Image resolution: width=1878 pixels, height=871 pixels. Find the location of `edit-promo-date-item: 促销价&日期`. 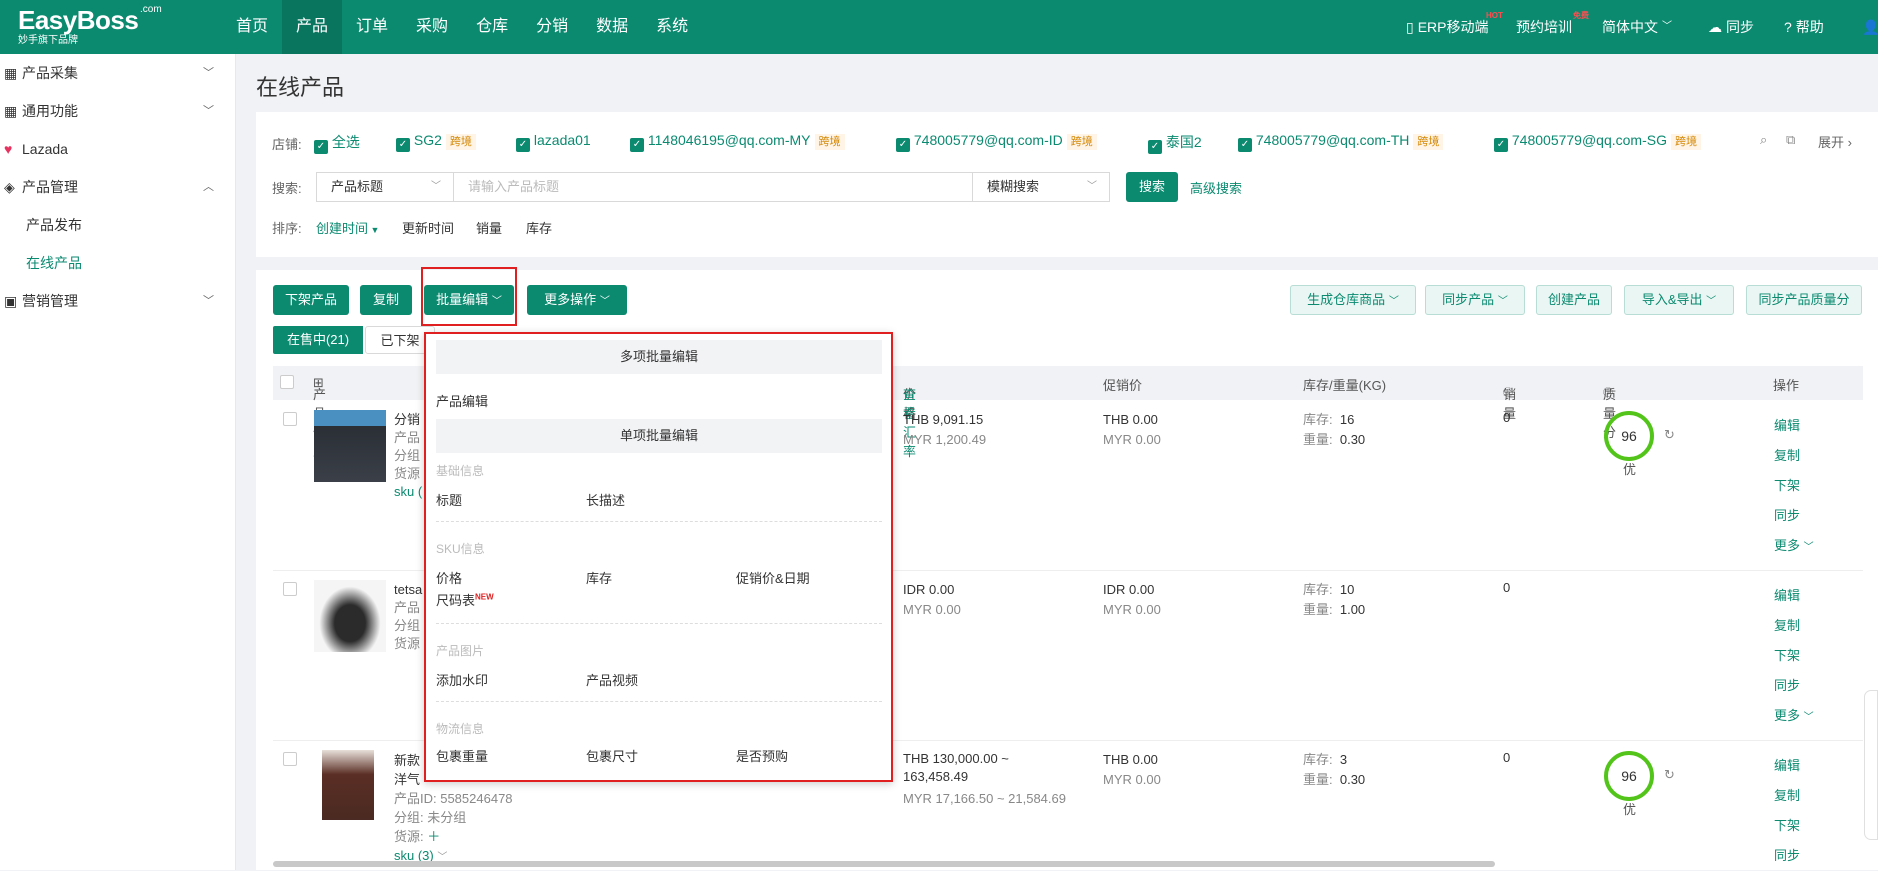

edit-promo-date-item: 促销价&日期 is located at coordinates (773, 577).